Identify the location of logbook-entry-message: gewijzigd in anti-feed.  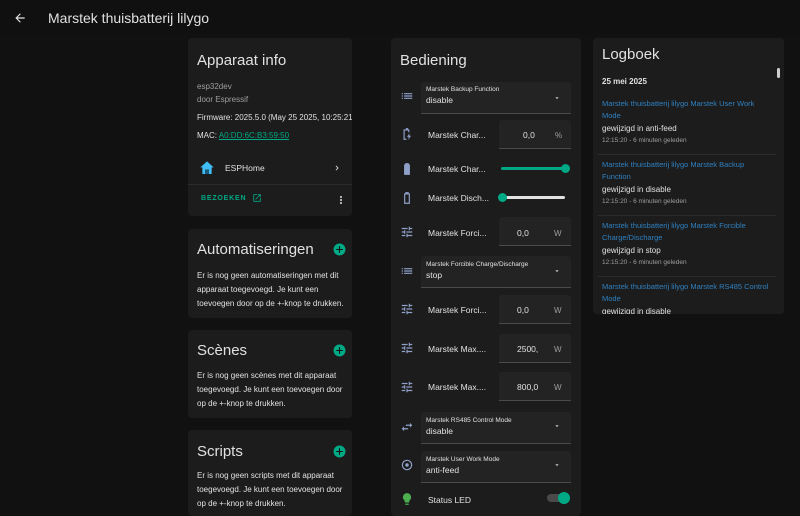
(639, 128).